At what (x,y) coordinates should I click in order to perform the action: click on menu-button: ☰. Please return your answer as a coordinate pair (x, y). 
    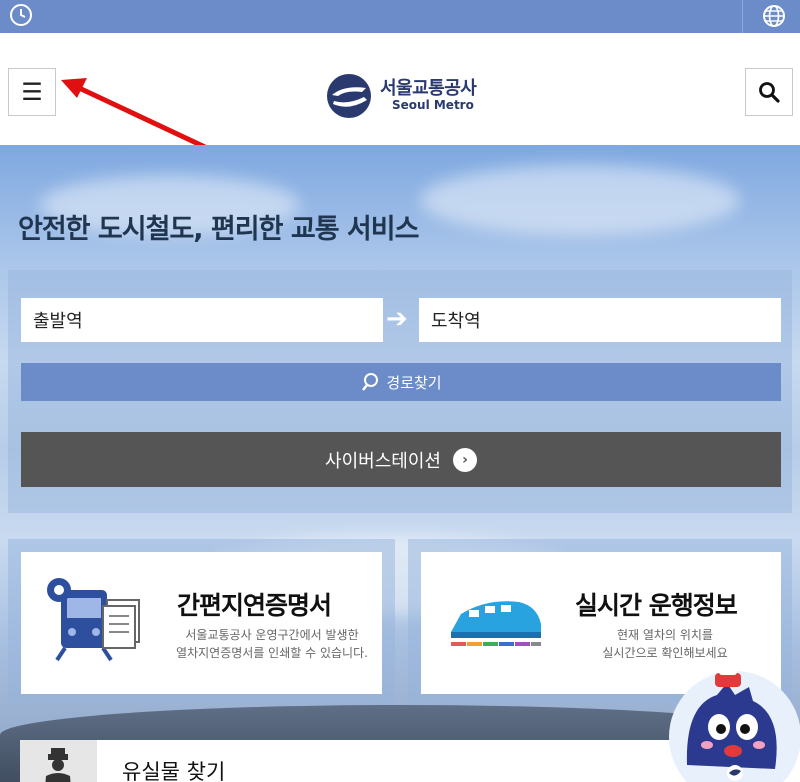
    Looking at the image, I should click on (32, 92).